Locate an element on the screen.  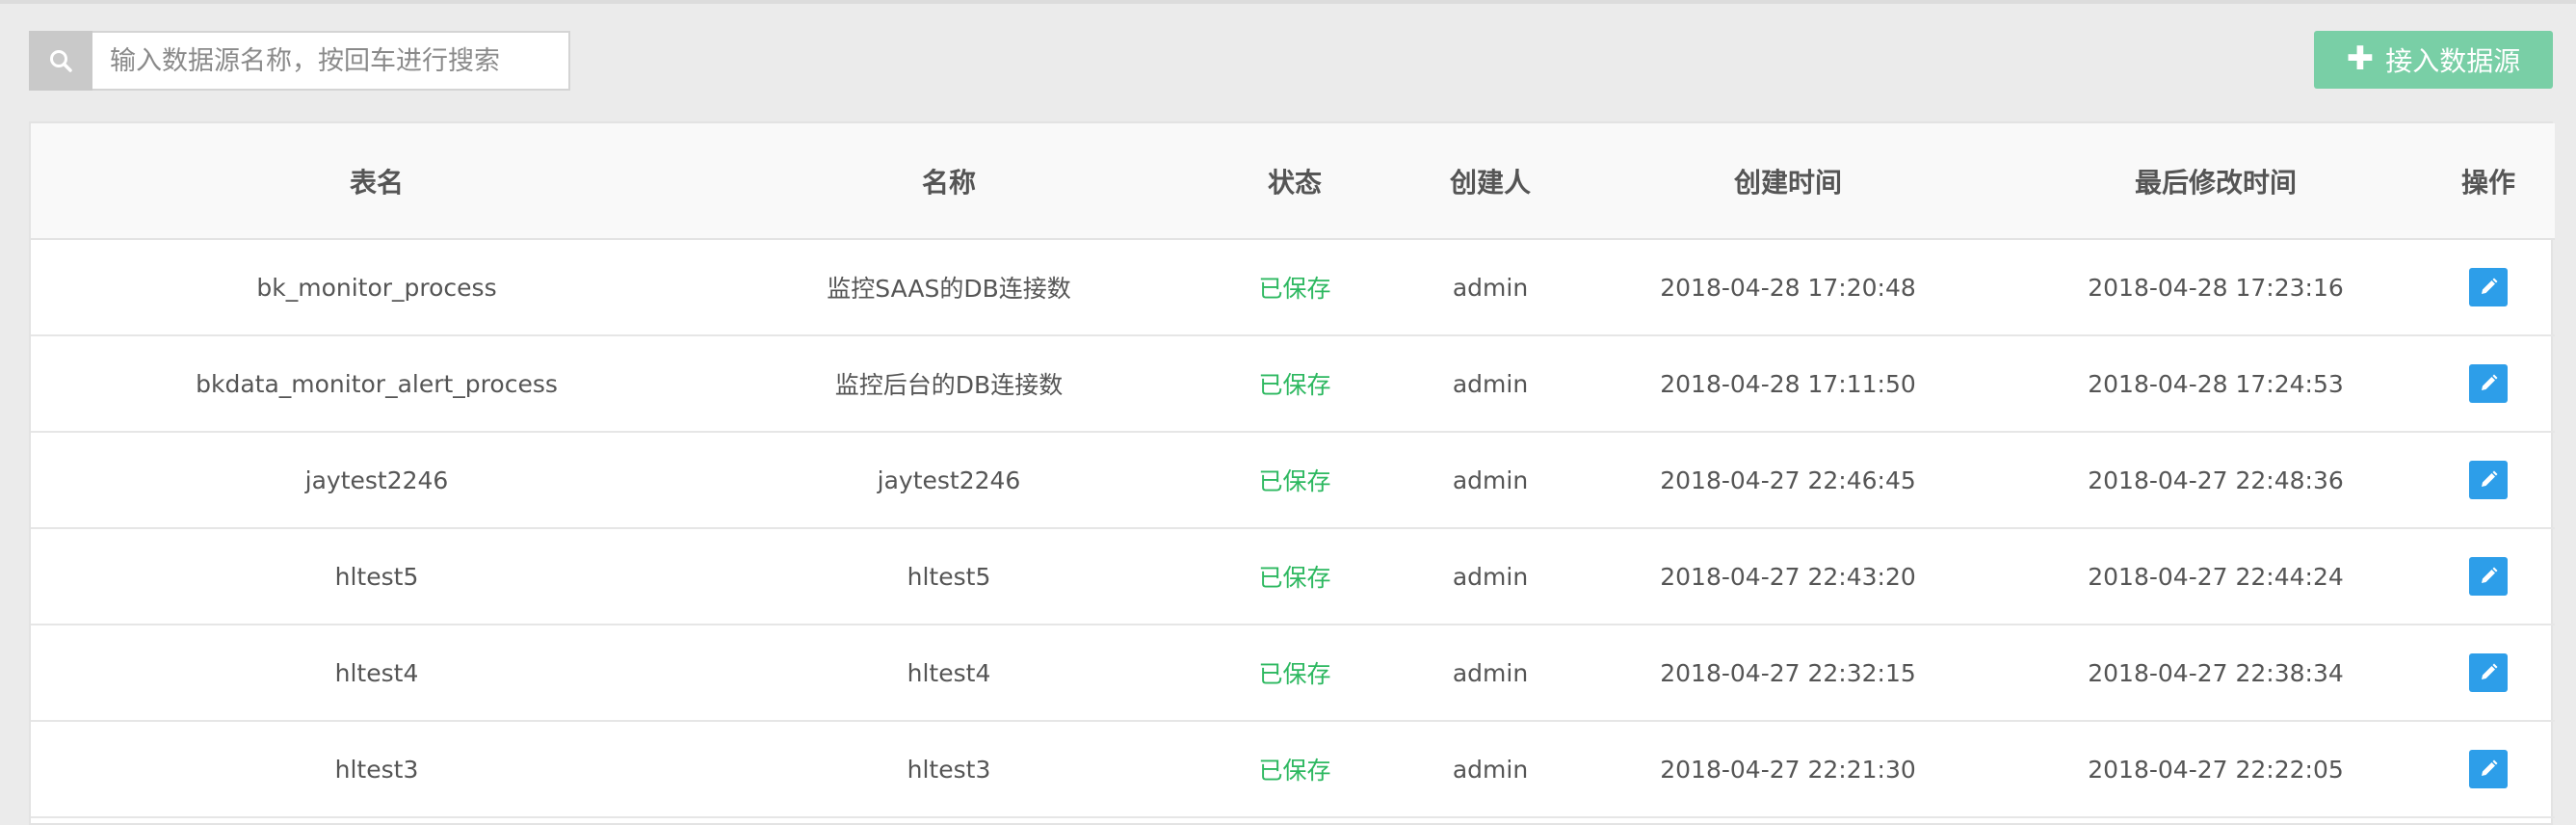
table-header-row: 表名 名称 状态 创建人 创建时间 最后修改时间 操作 is located at coordinates (1293, 181).